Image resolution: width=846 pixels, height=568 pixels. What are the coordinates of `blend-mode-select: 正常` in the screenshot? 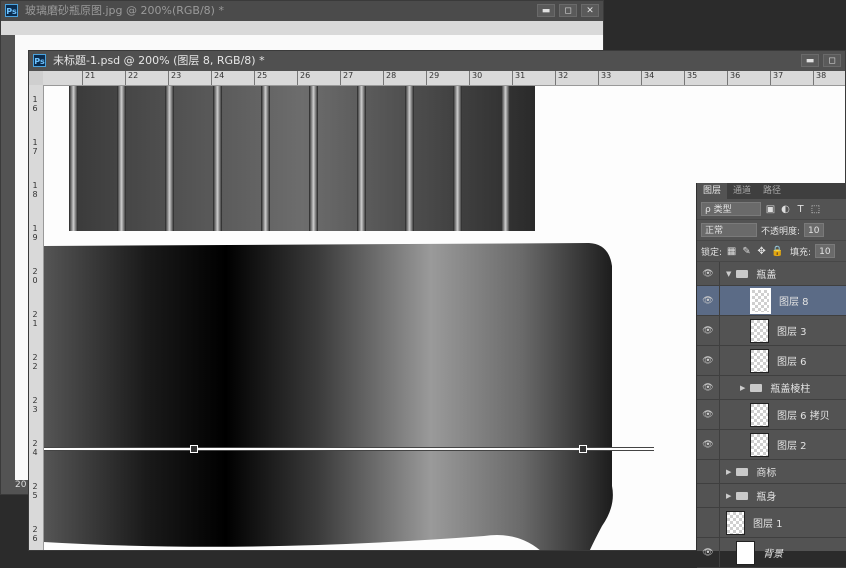 It's located at (729, 230).